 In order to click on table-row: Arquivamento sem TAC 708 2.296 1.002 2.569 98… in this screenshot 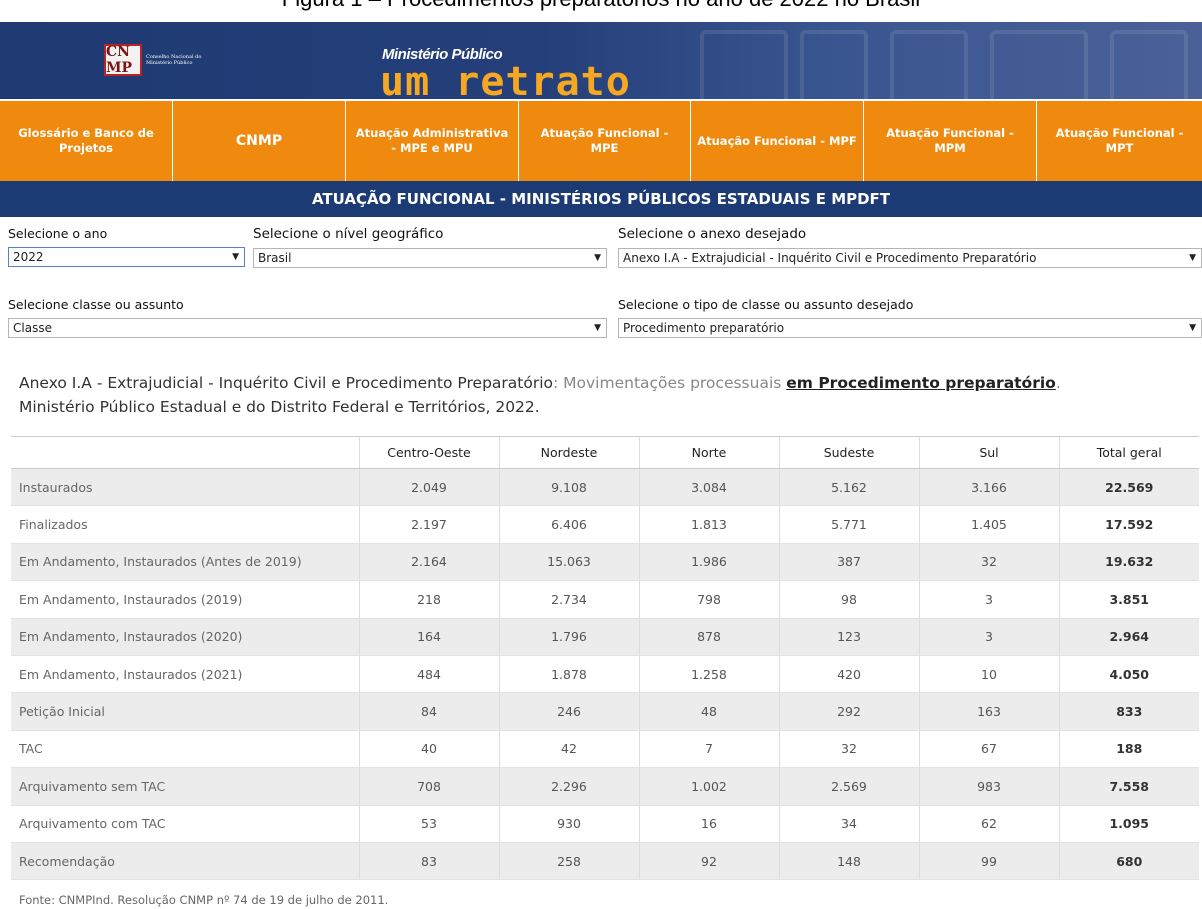, I will do `click(605, 786)`.